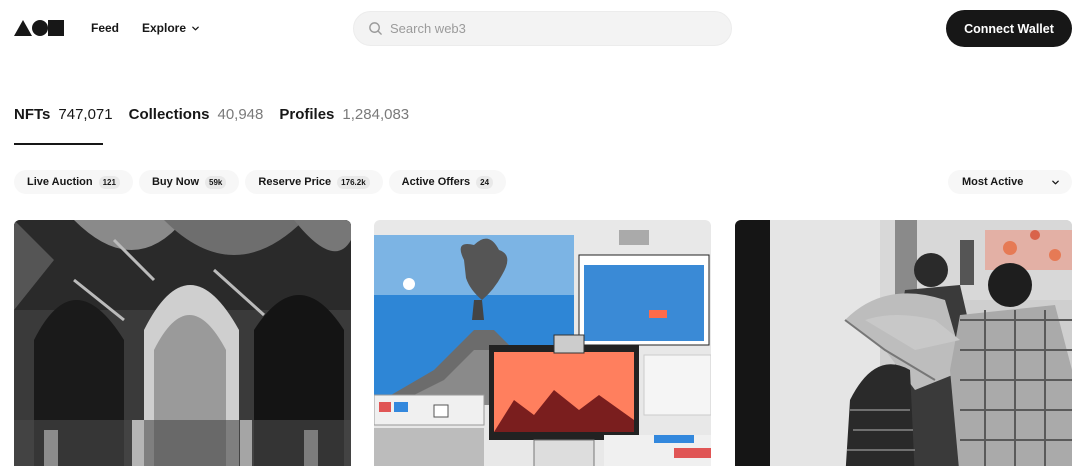 This screenshot has height=466, width=1088. Describe the element at coordinates (169, 114) in the screenshot. I see `tab-label: Collections` at that location.